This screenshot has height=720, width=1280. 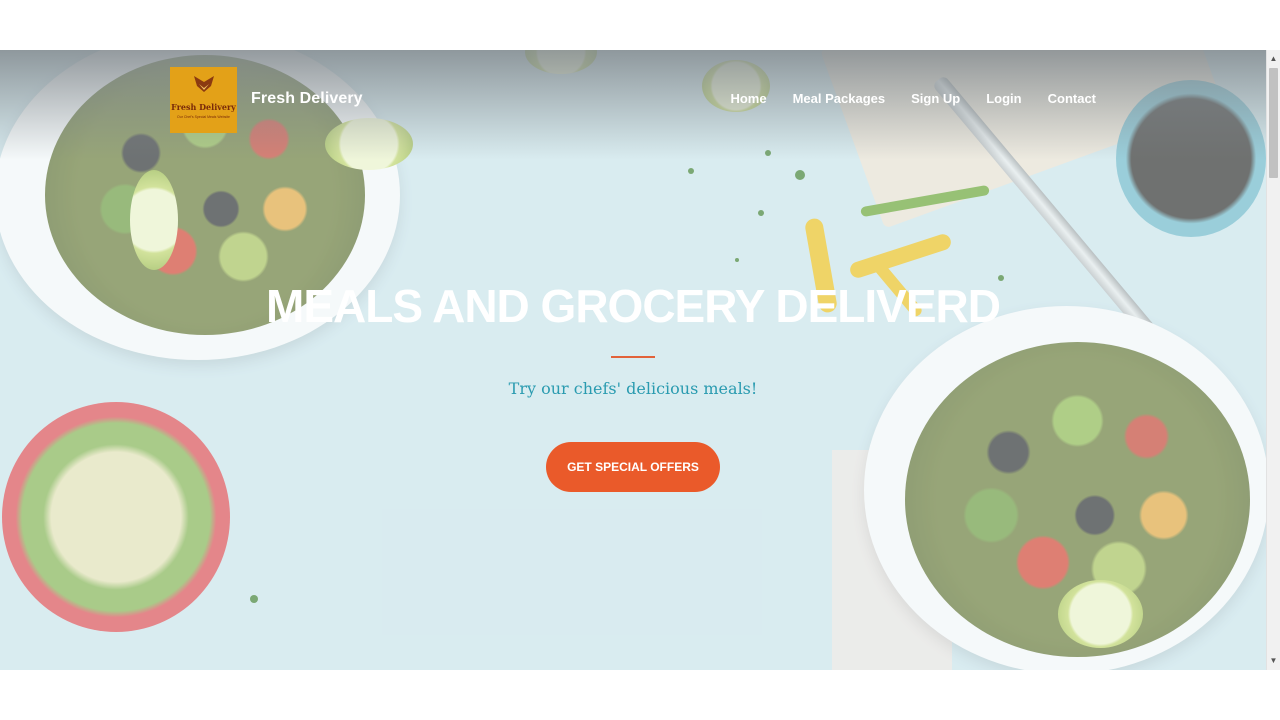 I want to click on logo-tagline: Our Chef's Special Meals Website, so click(x=203, y=117).